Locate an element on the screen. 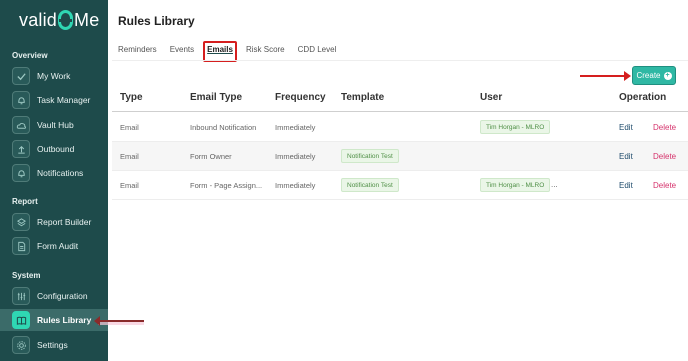  column-header-type: Type is located at coordinates (131, 97).